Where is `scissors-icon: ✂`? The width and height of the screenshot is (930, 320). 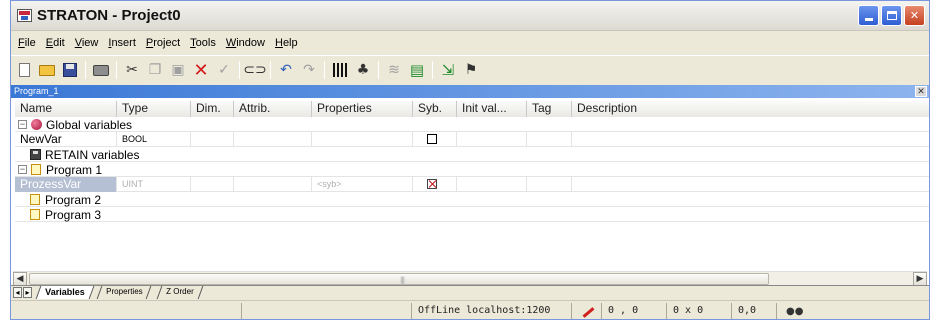
scissors-icon: ✂ is located at coordinates (132, 70).